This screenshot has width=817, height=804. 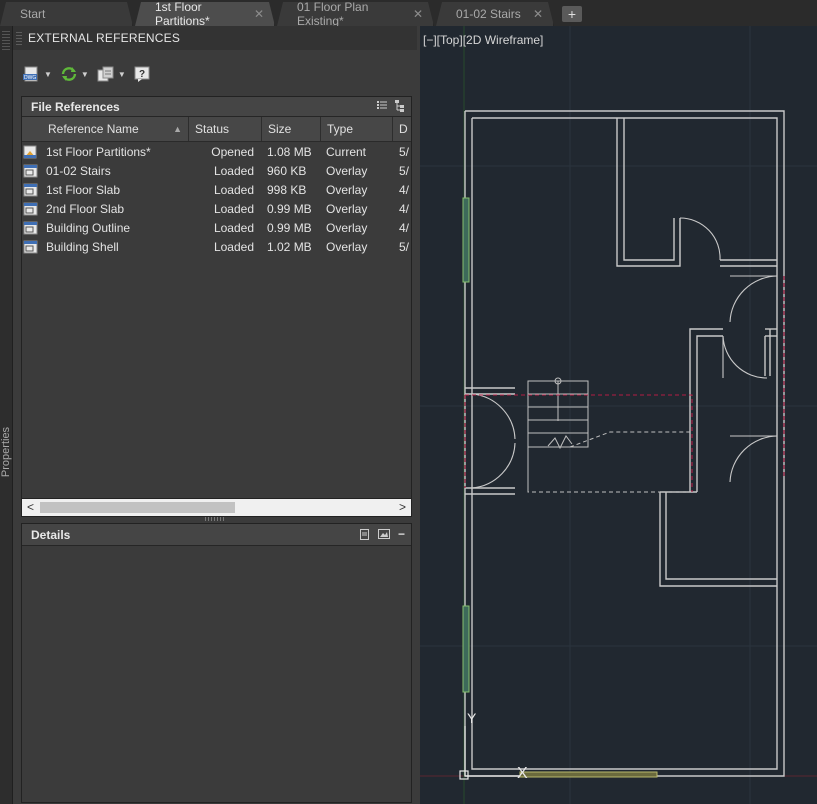 What do you see at coordinates (69, 74) in the screenshot?
I see `refresh-icon` at bounding box center [69, 74].